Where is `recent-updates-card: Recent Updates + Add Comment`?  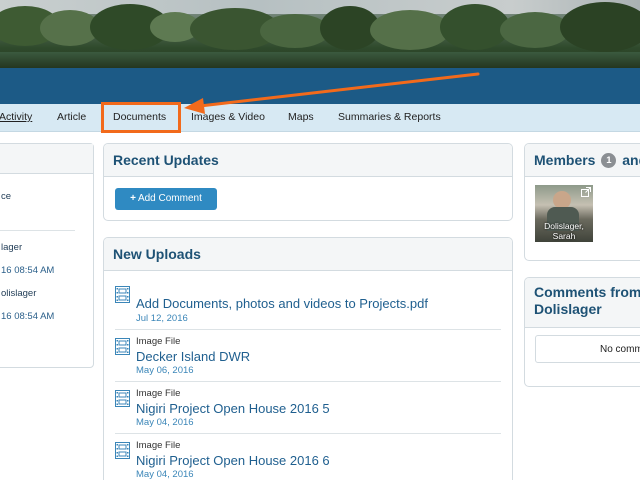 recent-updates-card: Recent Updates + Add Comment is located at coordinates (308, 182).